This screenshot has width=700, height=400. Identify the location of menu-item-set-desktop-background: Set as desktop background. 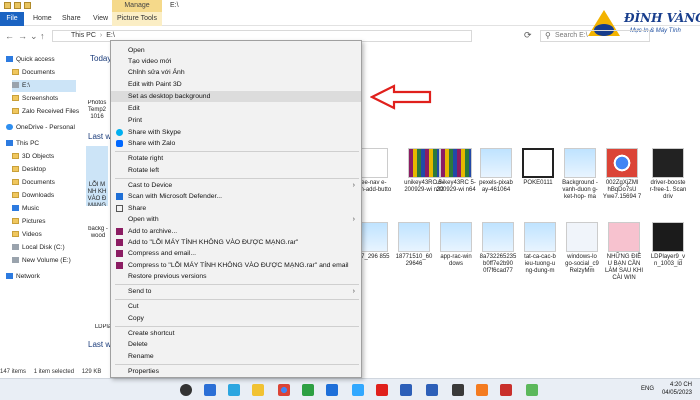
(236, 96).